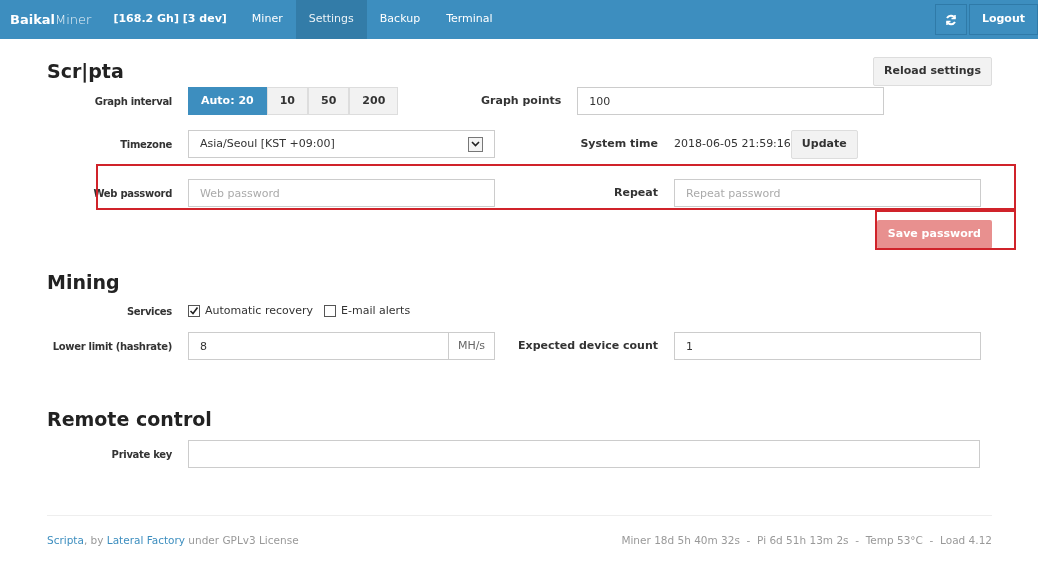 The image size is (1038, 575). What do you see at coordinates (287, 101) in the screenshot?
I see `interval-option: 10` at bounding box center [287, 101].